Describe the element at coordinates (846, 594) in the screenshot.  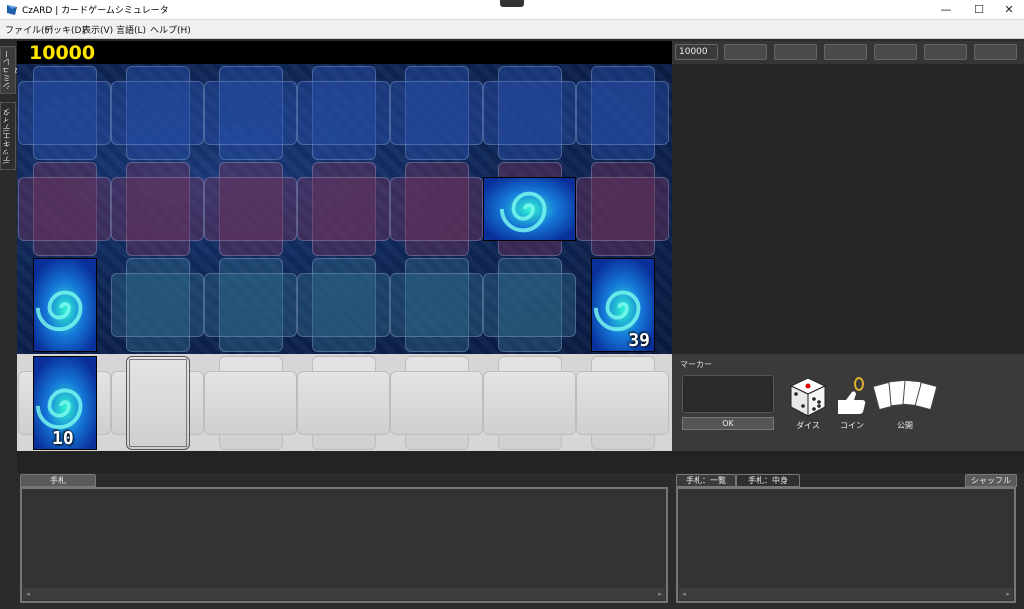
I see `detail-scrollbar: ◂ ▸` at that location.